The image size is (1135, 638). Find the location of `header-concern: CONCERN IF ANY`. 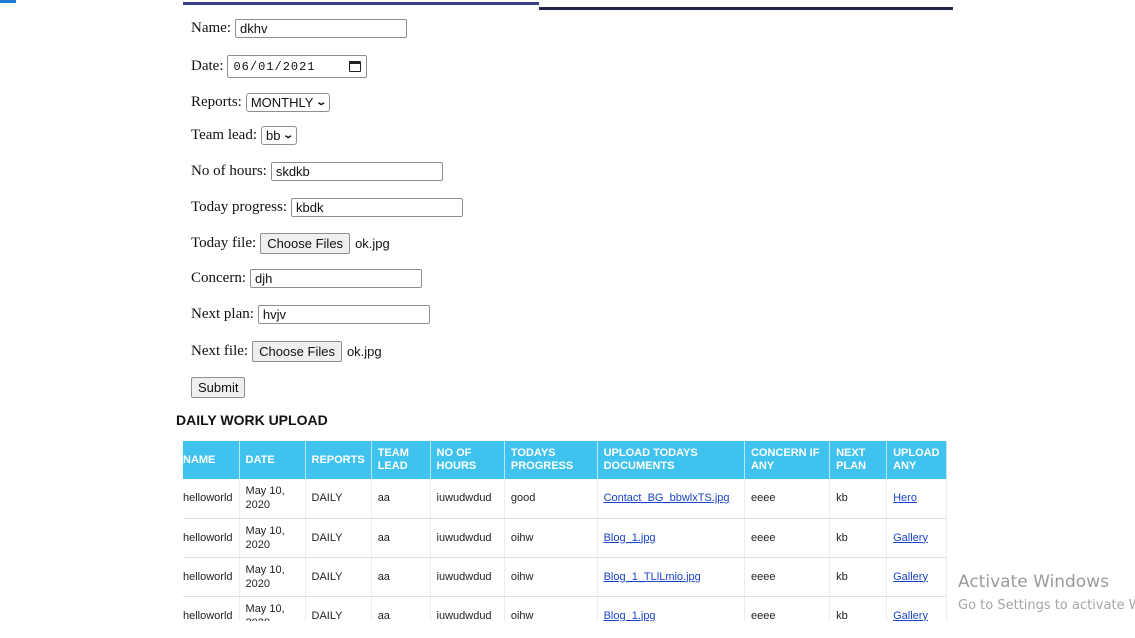

header-concern: CONCERN IF ANY is located at coordinates (787, 460).